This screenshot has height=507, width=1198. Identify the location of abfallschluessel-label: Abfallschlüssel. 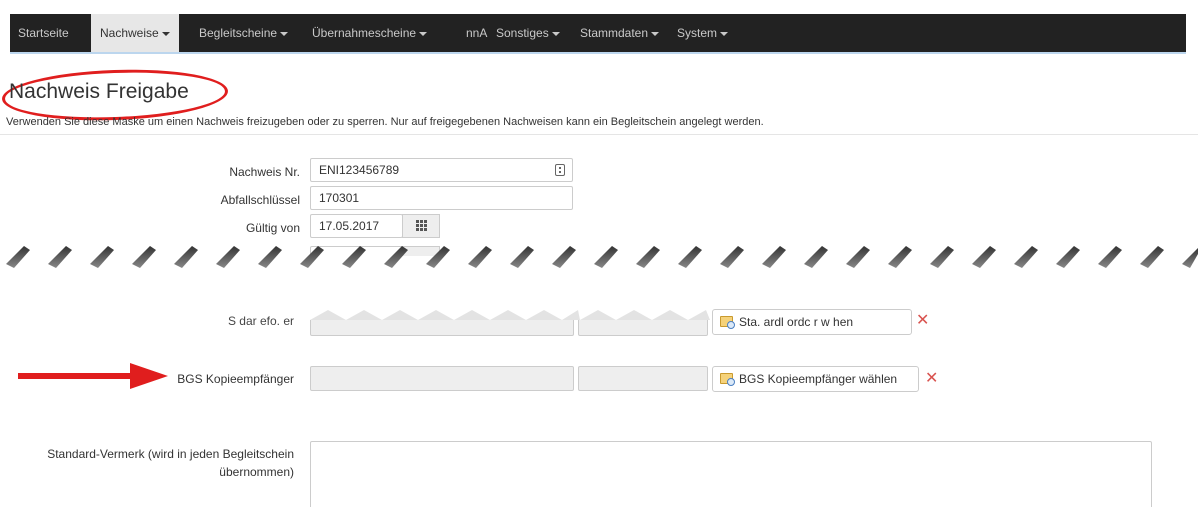
(260, 200).